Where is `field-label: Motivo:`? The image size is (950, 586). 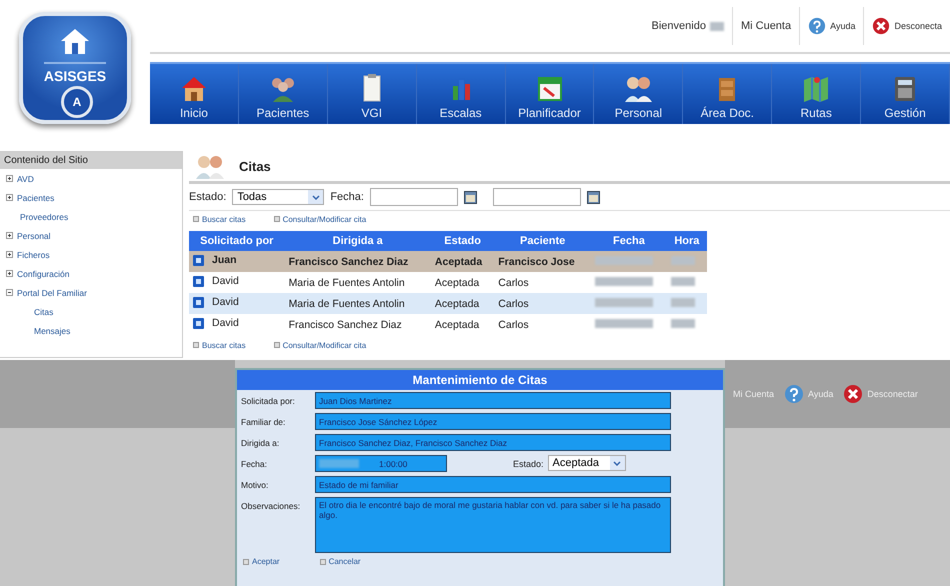
field-label: Motivo: is located at coordinates (255, 484).